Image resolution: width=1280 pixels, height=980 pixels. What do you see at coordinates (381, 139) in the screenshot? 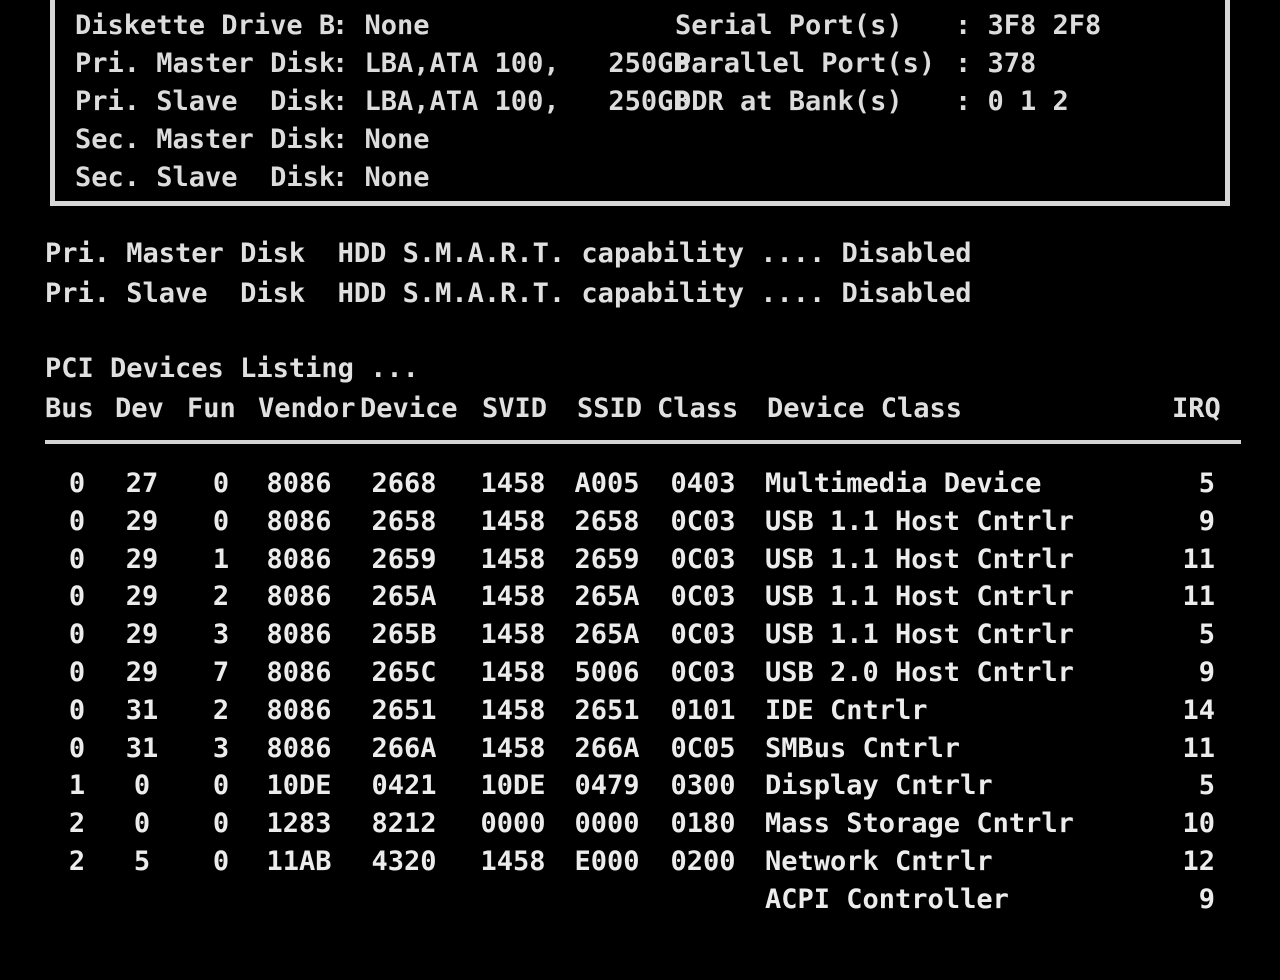
I see `sys-left-value-3: : None` at bounding box center [381, 139].